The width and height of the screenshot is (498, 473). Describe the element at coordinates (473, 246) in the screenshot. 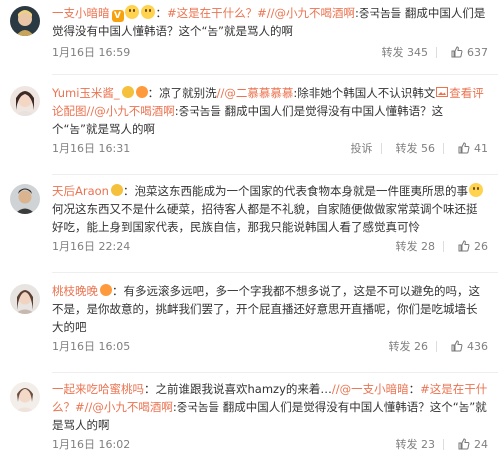

I see `like-button: 26` at that location.